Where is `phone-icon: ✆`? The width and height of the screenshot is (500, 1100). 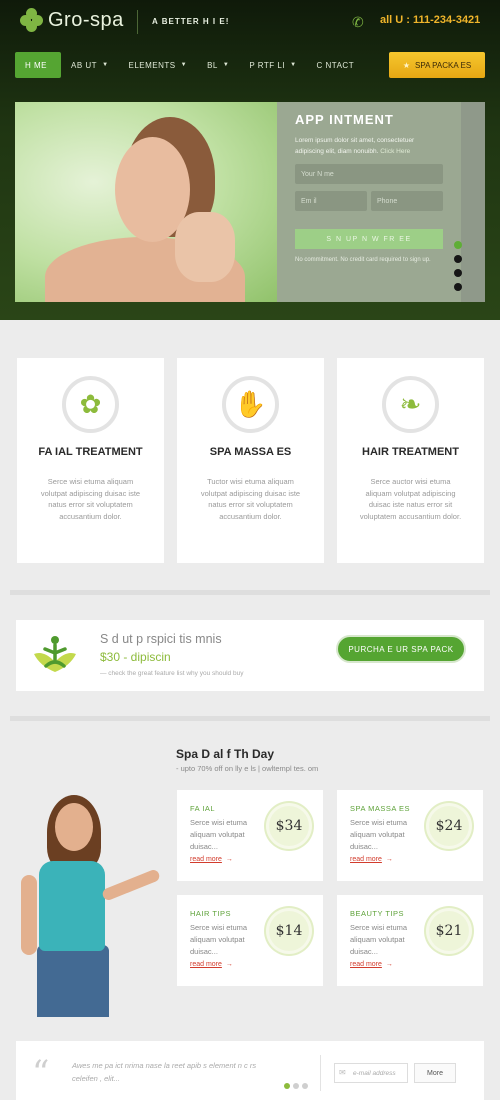 phone-icon: ✆ is located at coordinates (358, 22).